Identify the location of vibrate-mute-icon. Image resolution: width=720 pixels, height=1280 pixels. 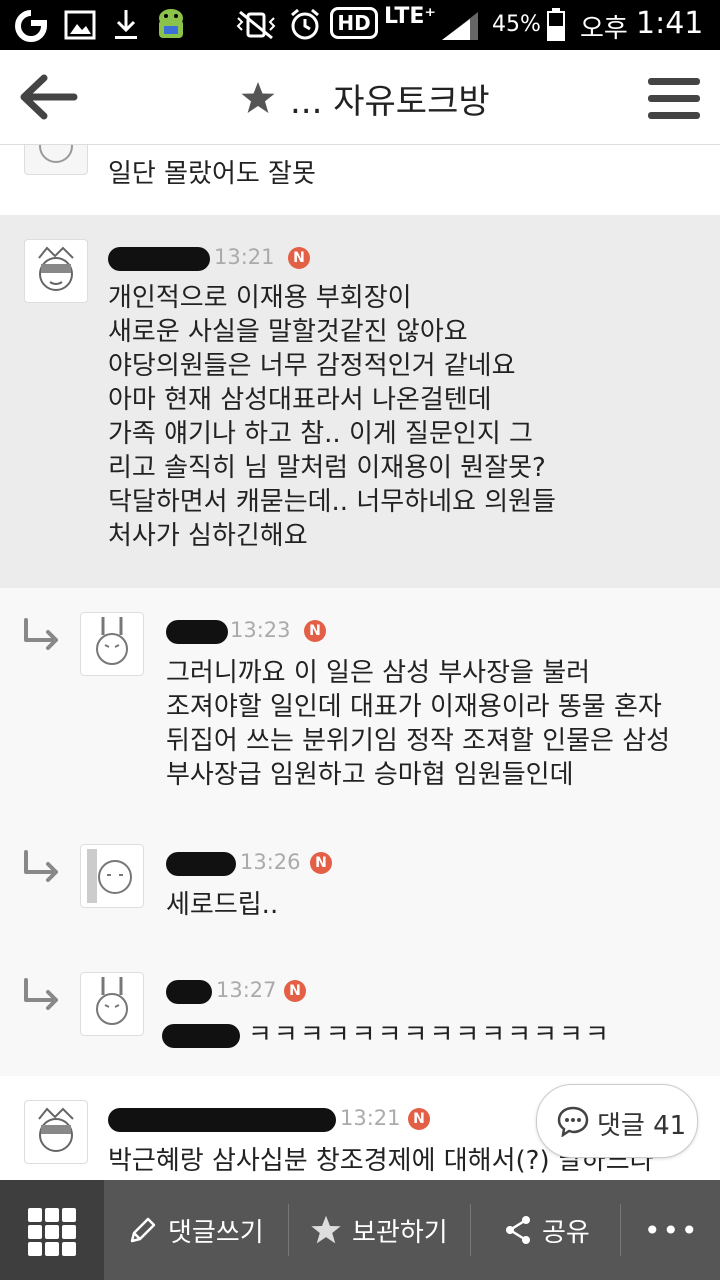
(256, 25).